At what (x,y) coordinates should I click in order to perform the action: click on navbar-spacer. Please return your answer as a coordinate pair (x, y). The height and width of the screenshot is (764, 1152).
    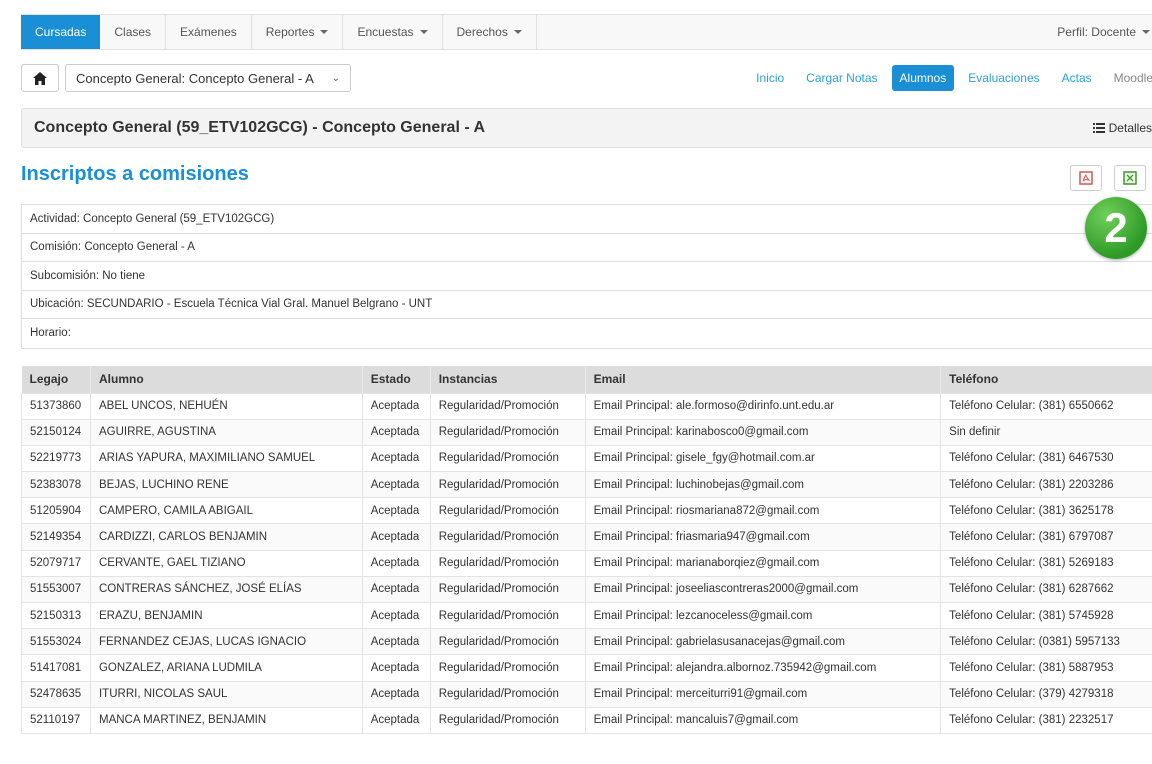
    Looking at the image, I should click on (790, 32).